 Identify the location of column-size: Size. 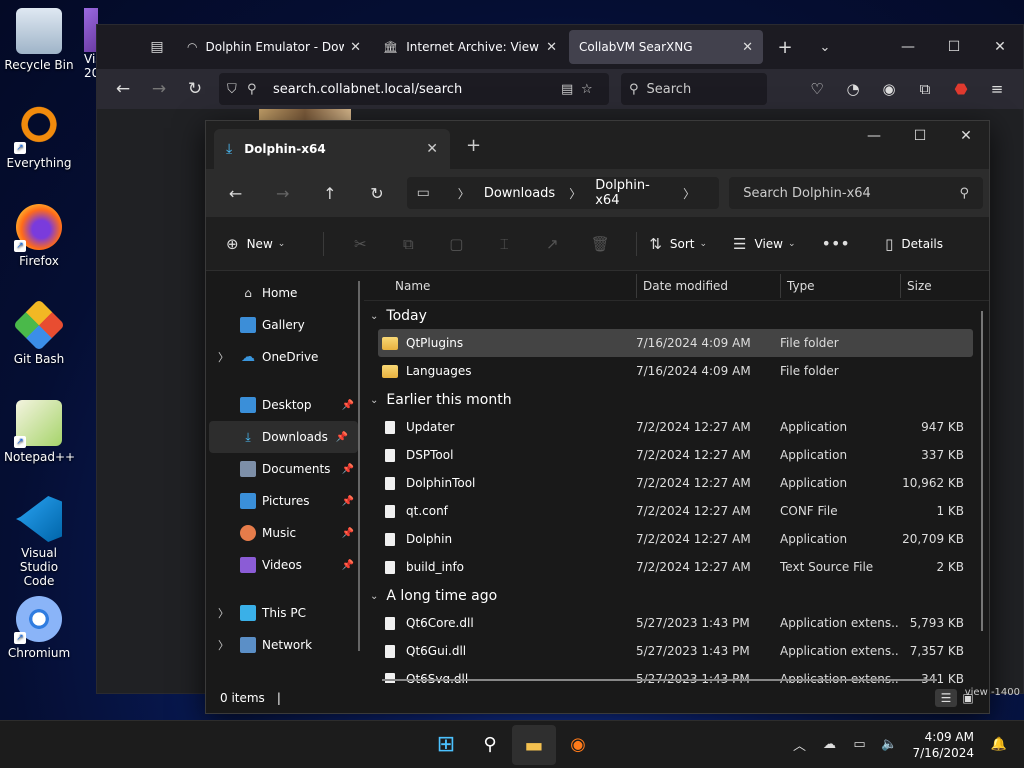
(935, 285).